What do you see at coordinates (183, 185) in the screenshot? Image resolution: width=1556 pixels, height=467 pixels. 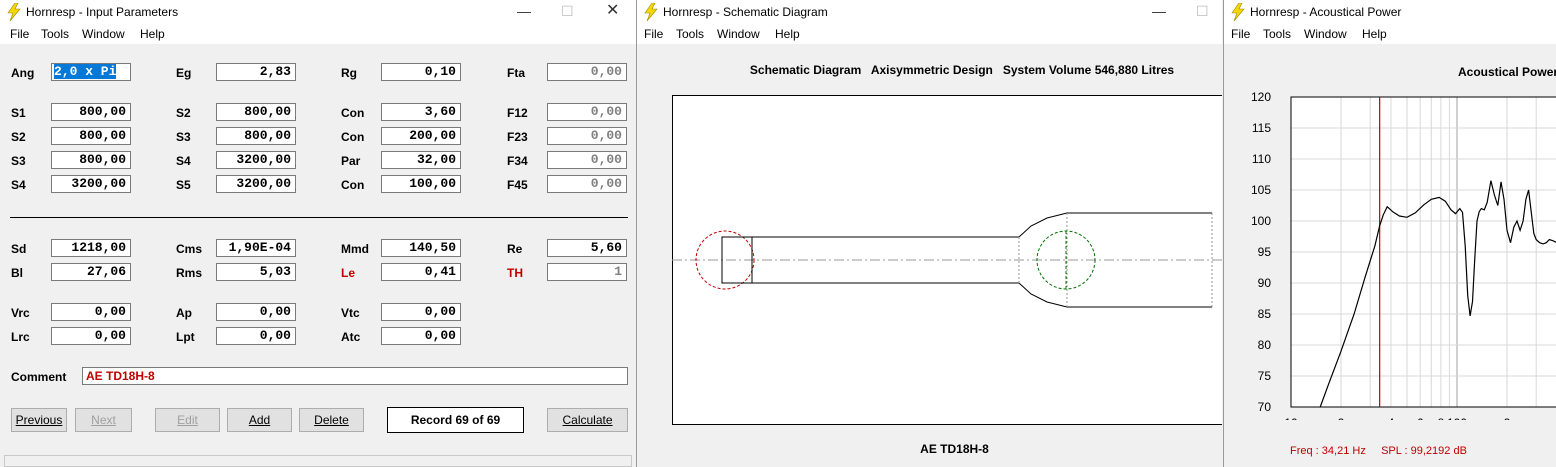 I see `label-s5: S5` at bounding box center [183, 185].